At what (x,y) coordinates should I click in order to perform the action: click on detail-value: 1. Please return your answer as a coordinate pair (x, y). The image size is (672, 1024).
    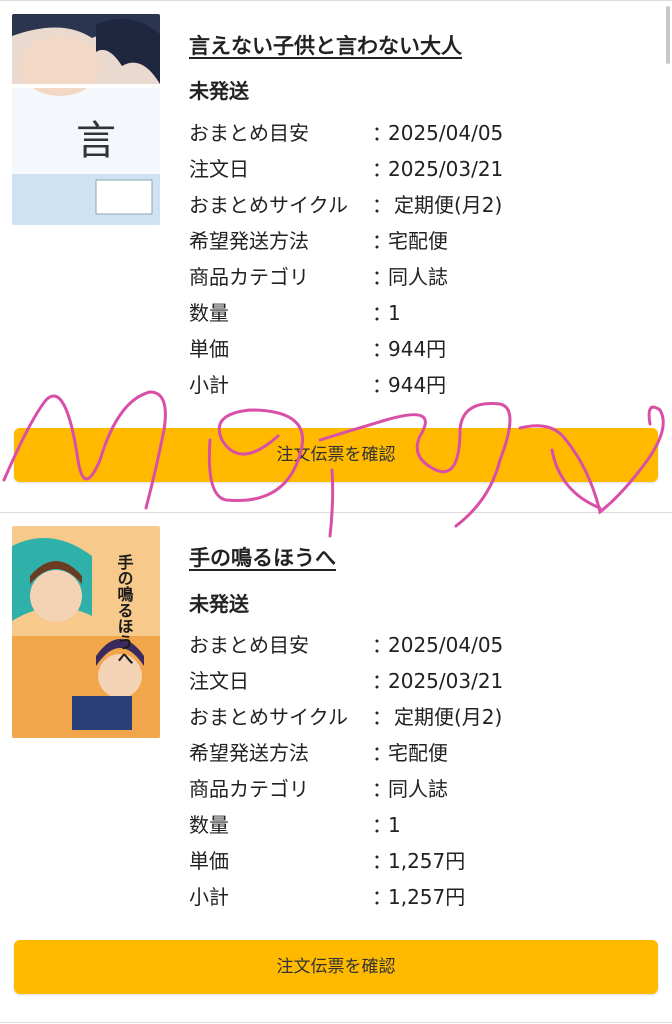
    Looking at the image, I should click on (394, 825).